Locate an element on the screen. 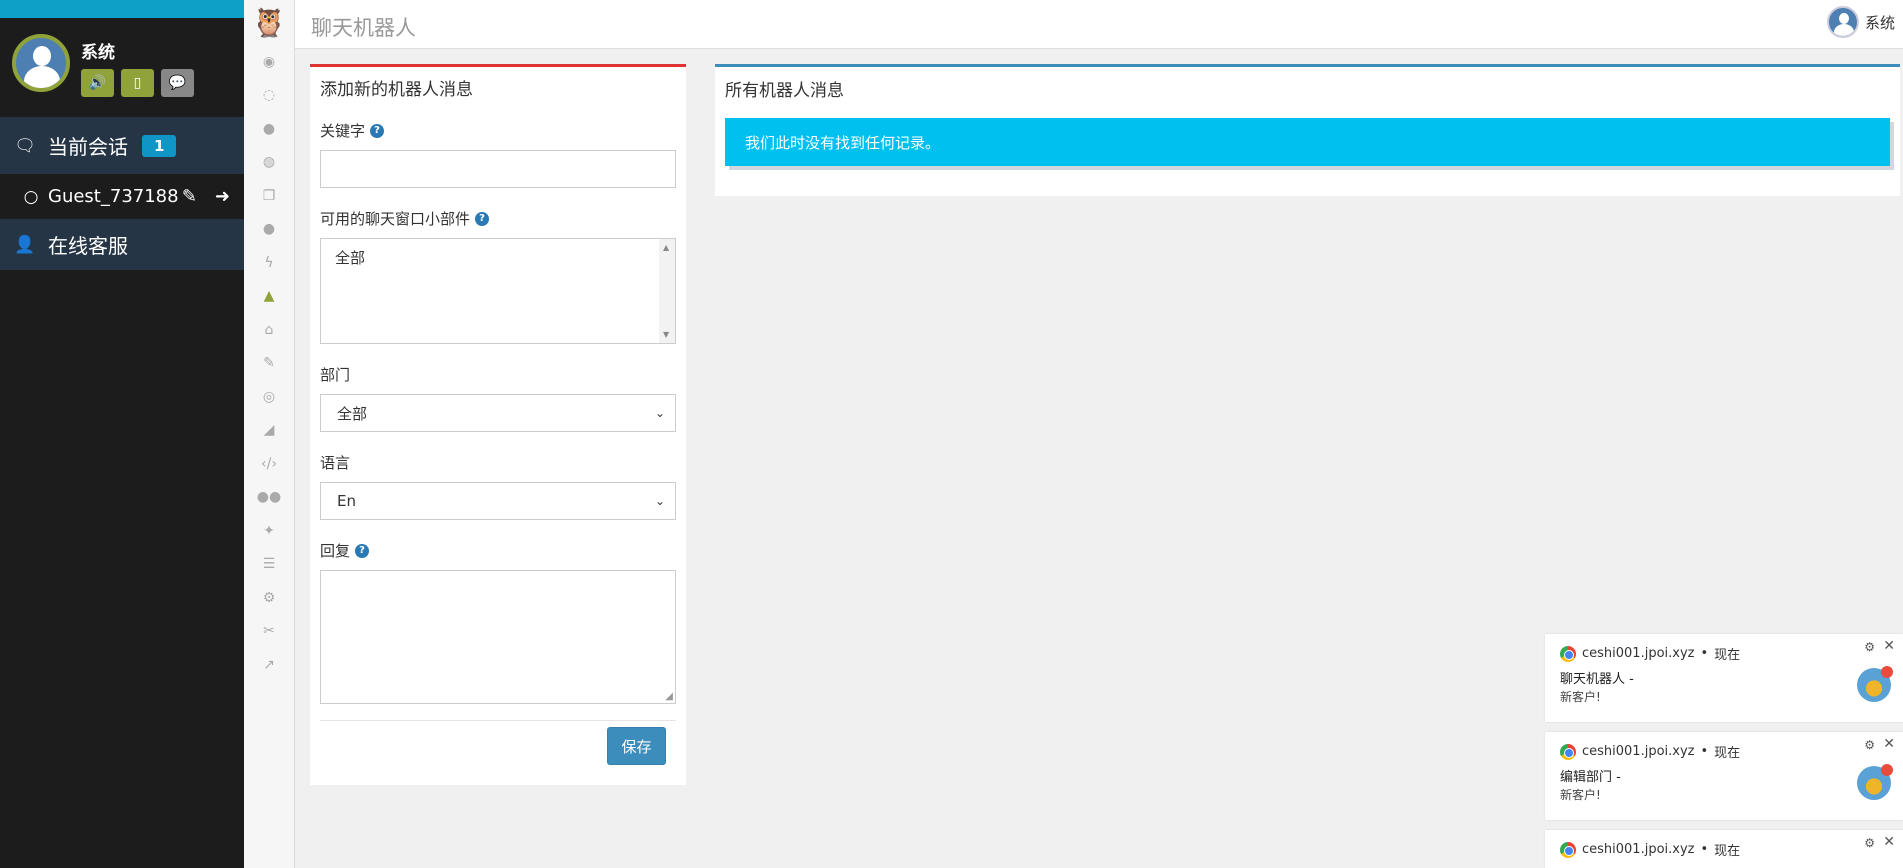 The image size is (1903, 868). save-button: 保存 is located at coordinates (636, 746).